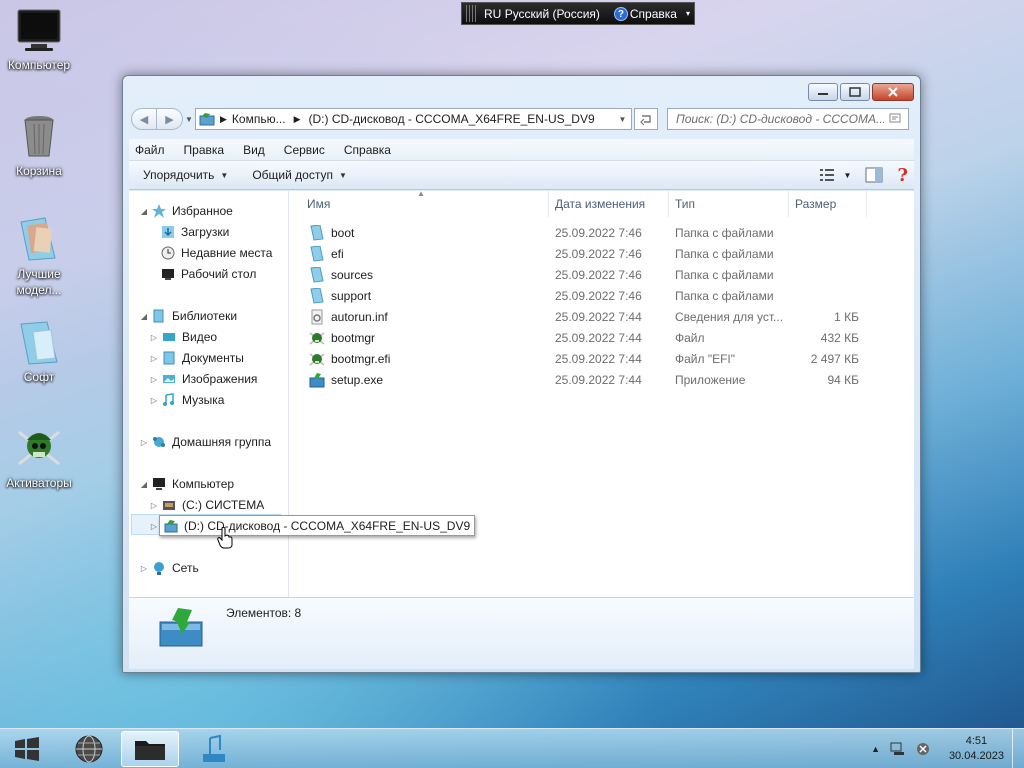  What do you see at coordinates (419, 203) in the screenshot?
I see `column-name: Имя ▲` at bounding box center [419, 203].